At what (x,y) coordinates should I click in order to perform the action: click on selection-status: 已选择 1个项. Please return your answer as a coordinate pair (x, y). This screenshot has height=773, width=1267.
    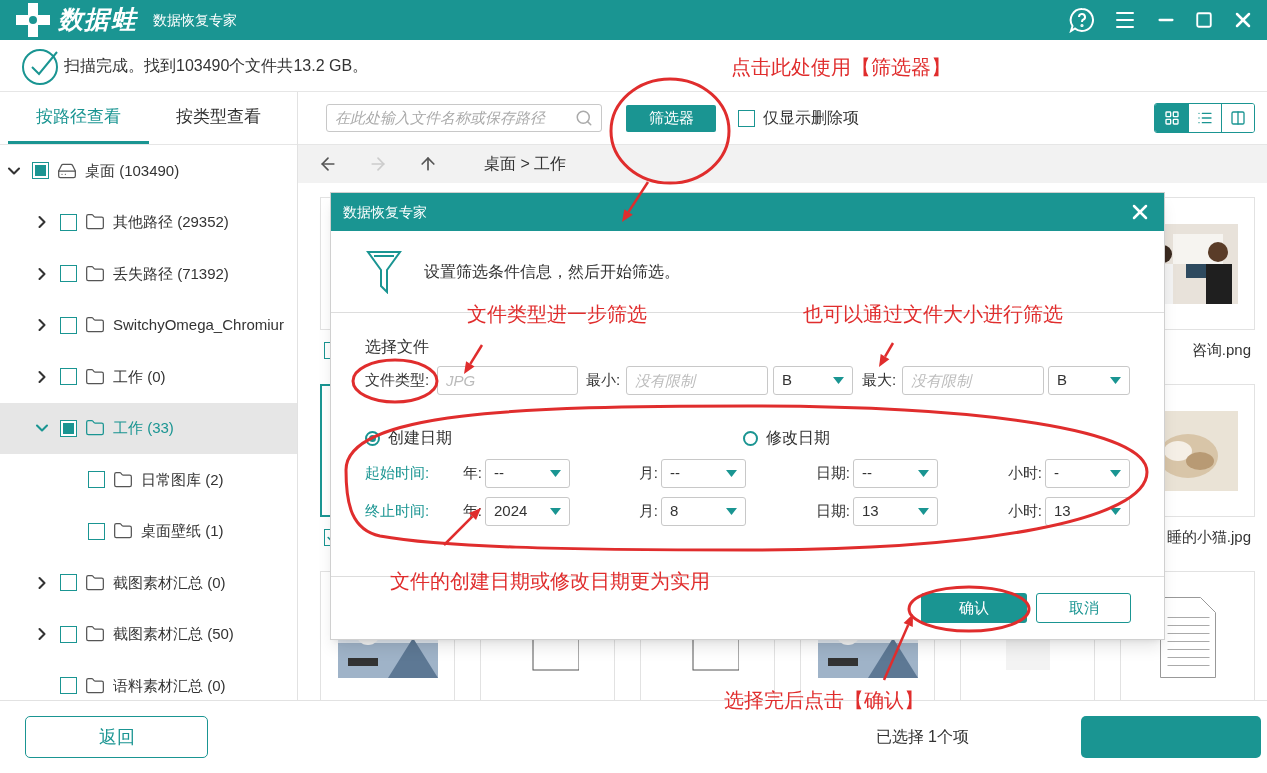
    Looking at the image, I should click on (922, 737).